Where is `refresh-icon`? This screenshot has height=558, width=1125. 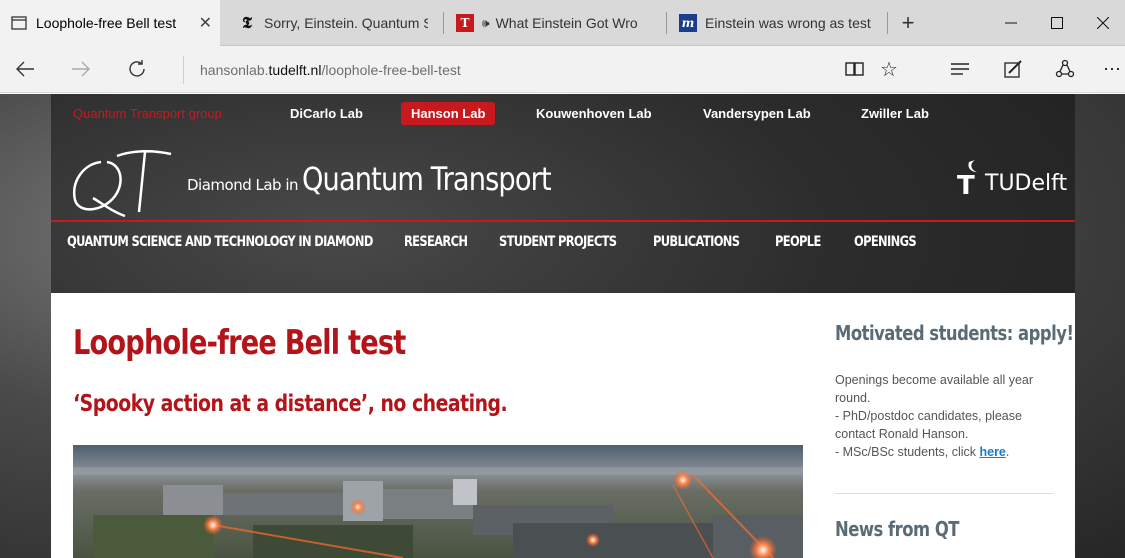
refresh-icon is located at coordinates (137, 68).